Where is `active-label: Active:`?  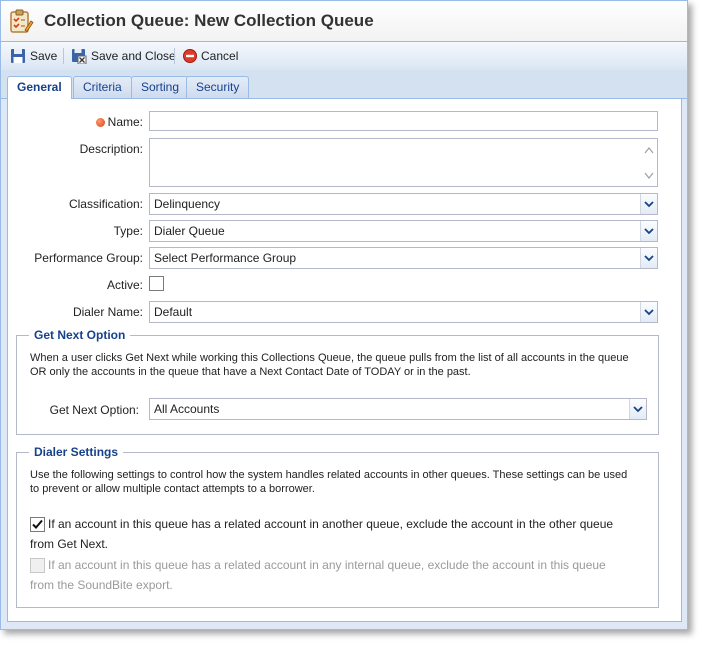
active-label: Active: is located at coordinates (124, 285).